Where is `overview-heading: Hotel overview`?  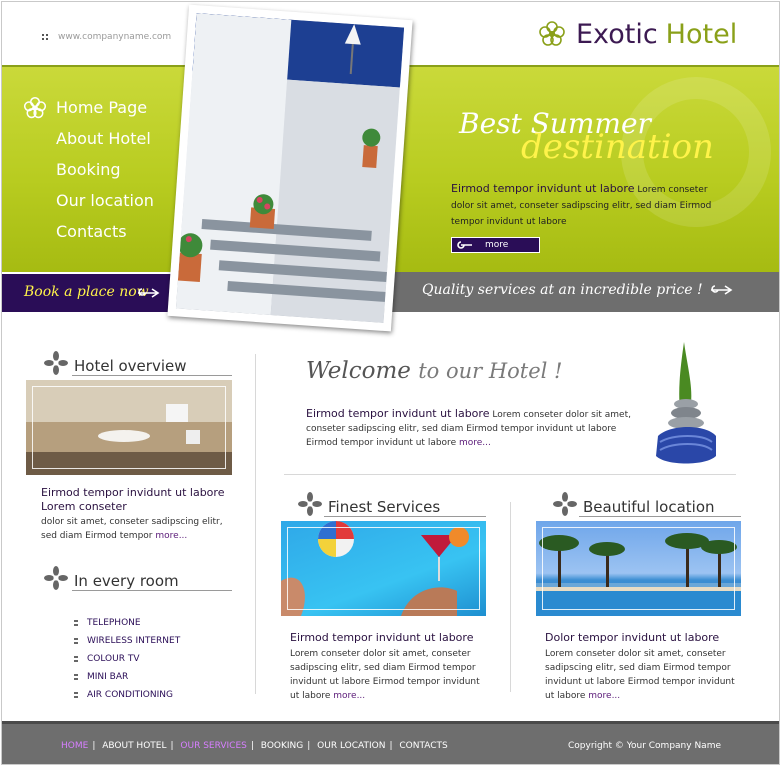 overview-heading: Hotel overview is located at coordinates (115, 362).